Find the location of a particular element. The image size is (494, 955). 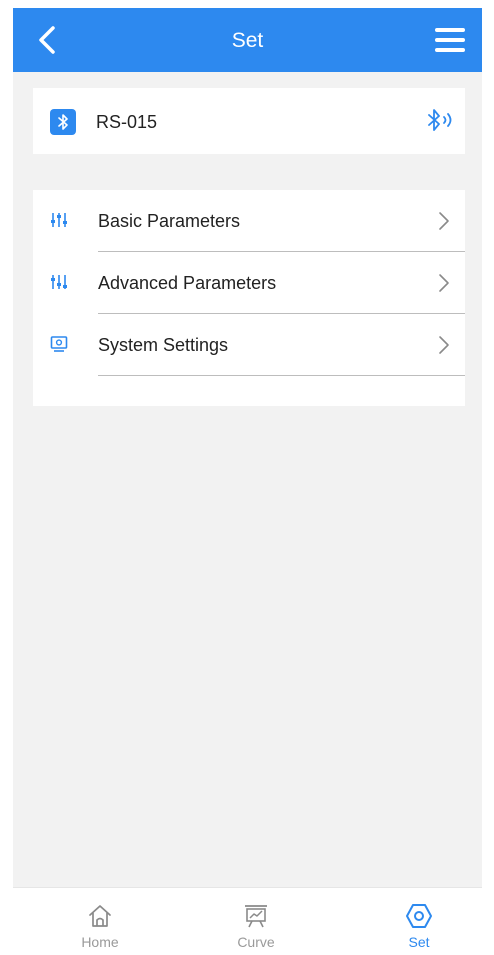

bottom-tab-bar: Home Curve Set is located at coordinates (247, 921).